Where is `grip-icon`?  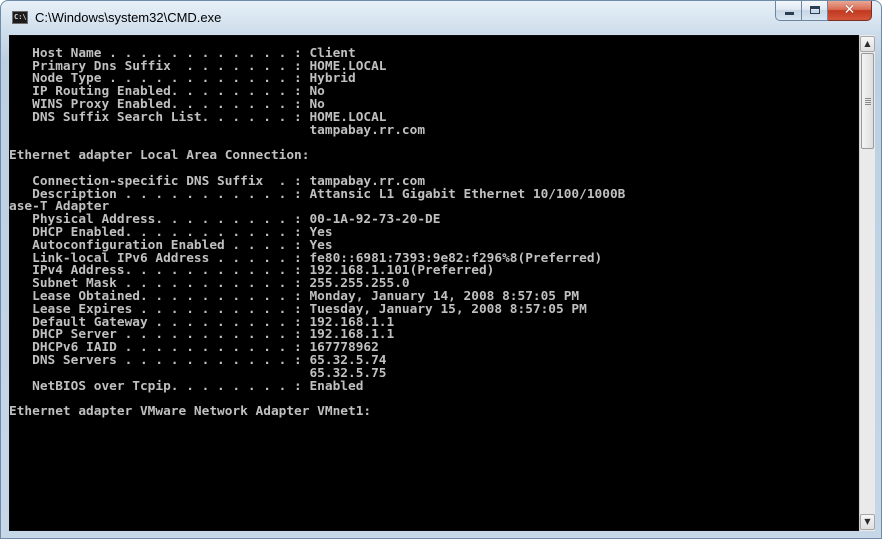 grip-icon is located at coordinates (868, 101).